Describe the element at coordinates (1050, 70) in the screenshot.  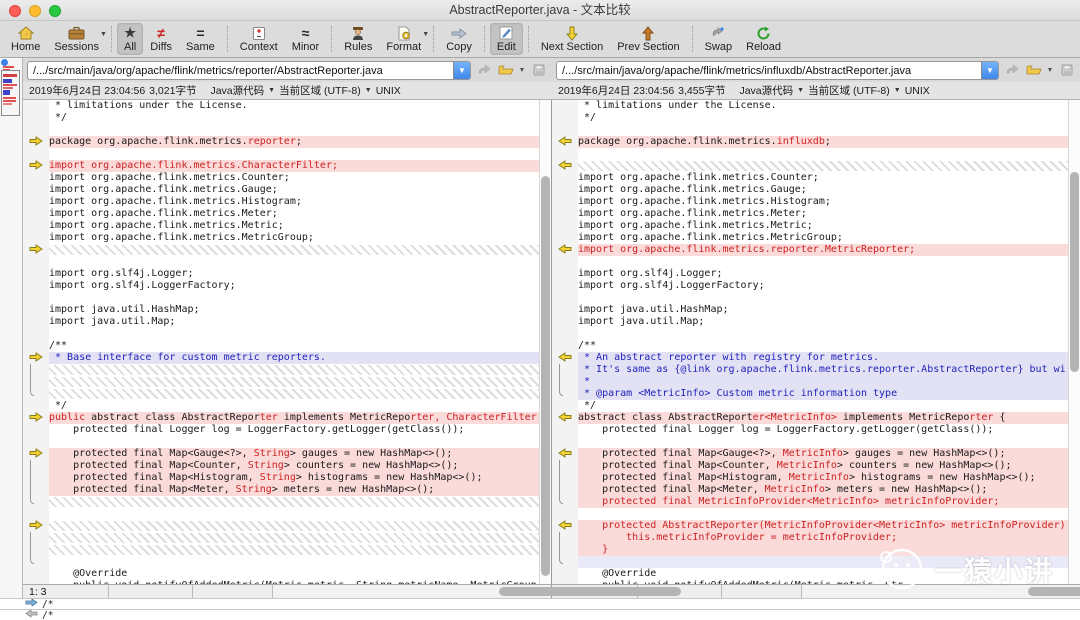
I see `right-folder-dropdown-icon: ▼` at that location.